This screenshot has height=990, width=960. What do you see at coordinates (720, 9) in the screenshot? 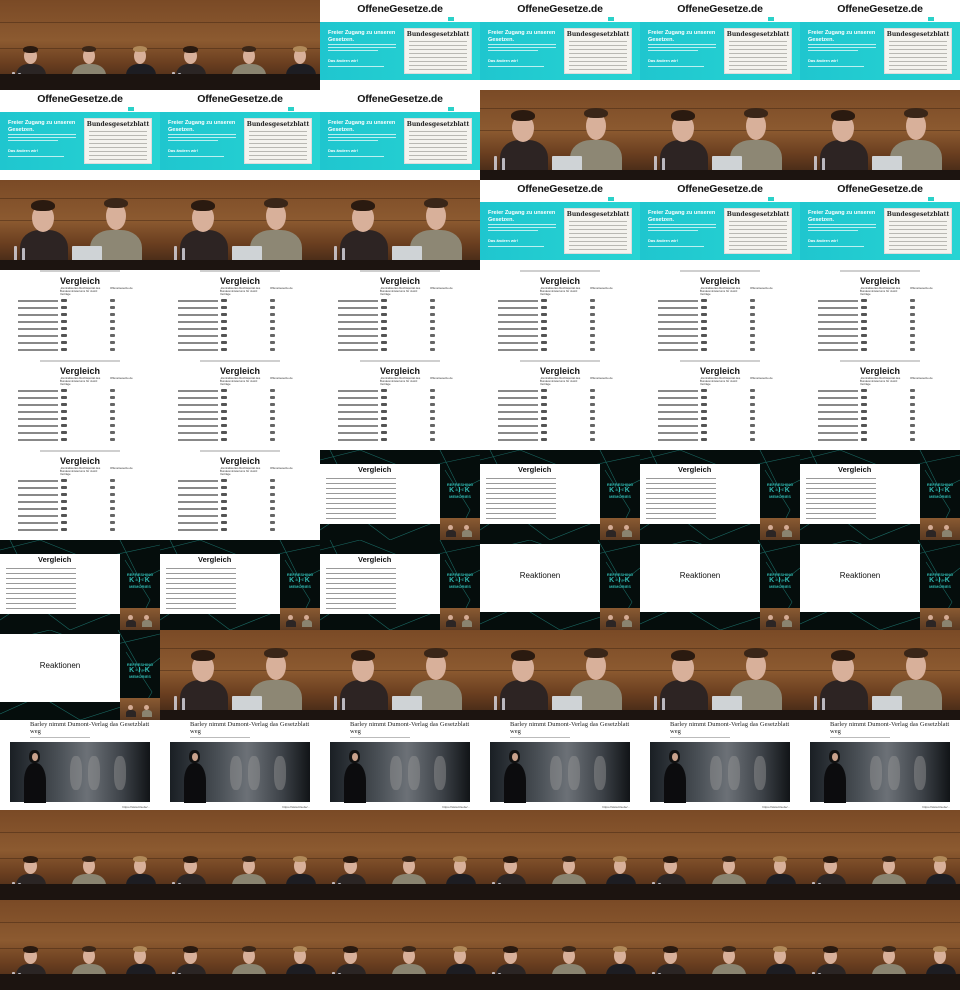
I see `site-logo: OffeneGesetze.de` at bounding box center [720, 9].